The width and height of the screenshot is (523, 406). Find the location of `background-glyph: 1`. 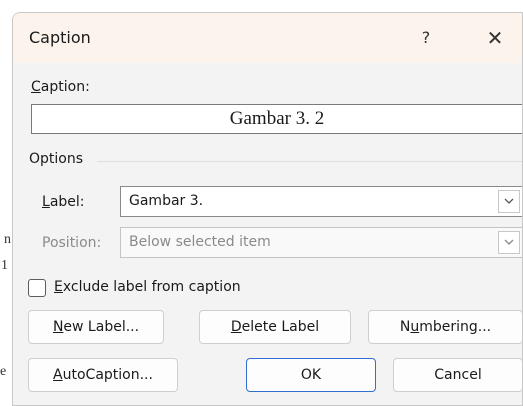

background-glyph: 1 is located at coordinates (4, 265).